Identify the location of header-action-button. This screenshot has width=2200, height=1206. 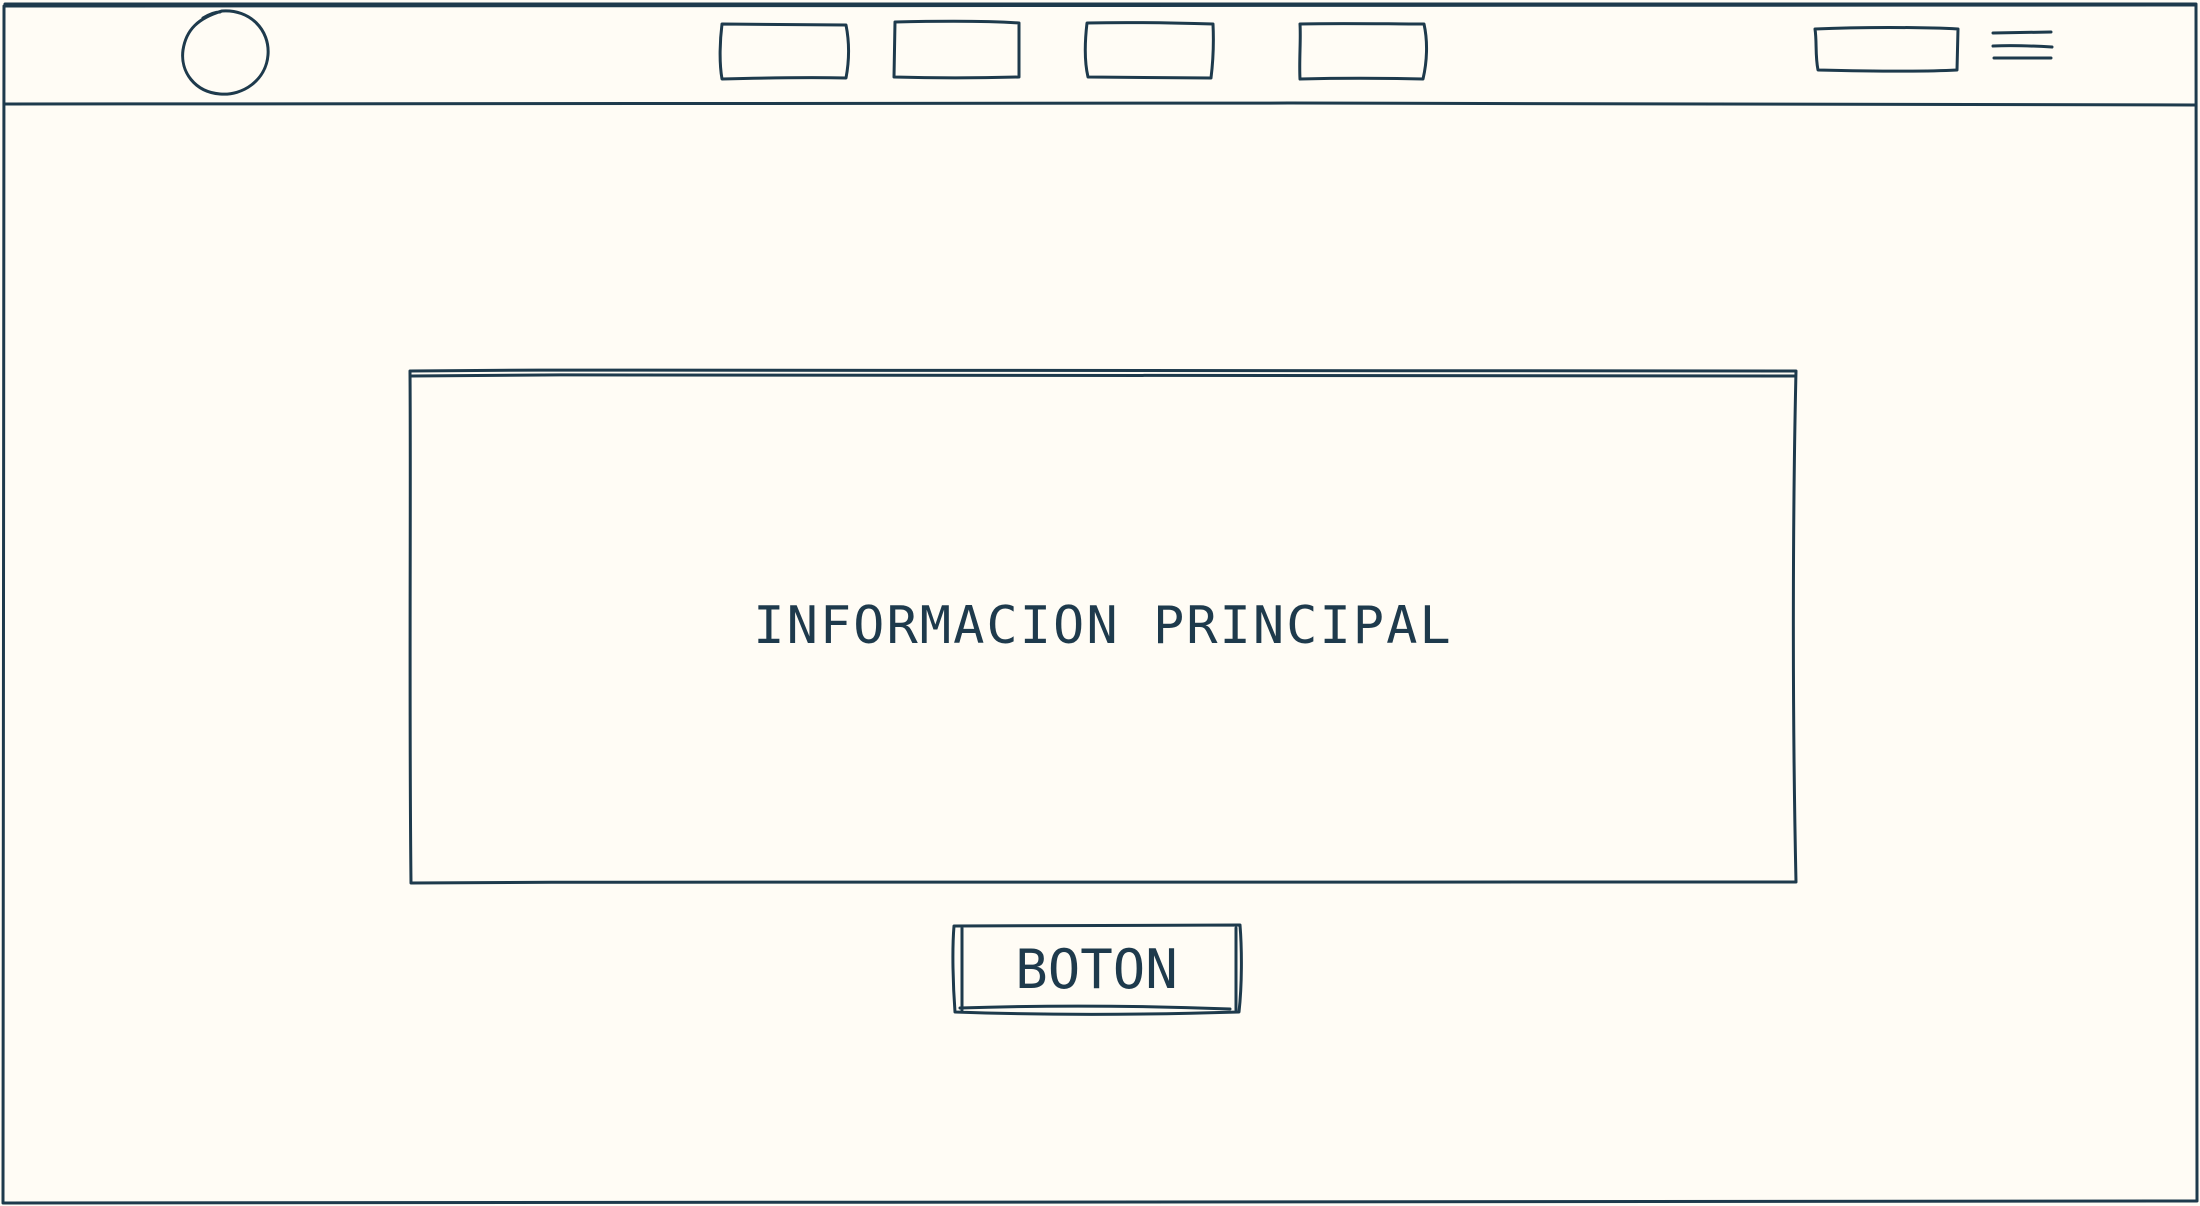
(1886, 49).